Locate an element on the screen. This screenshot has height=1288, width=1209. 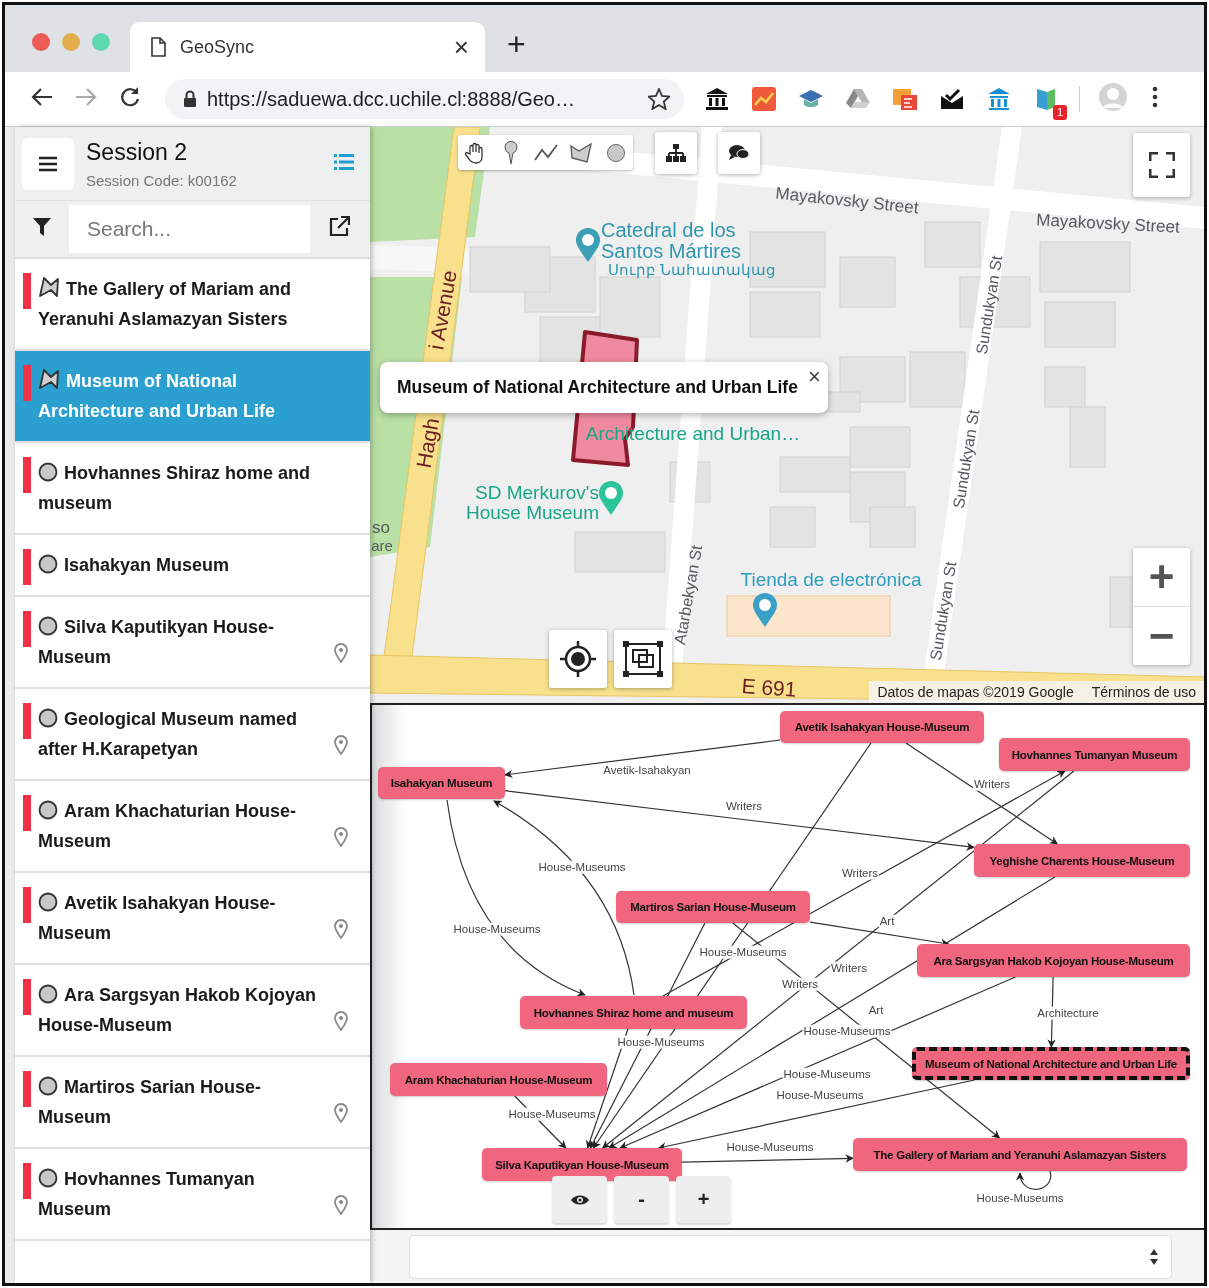
crosshair-icon is located at coordinates (578, 659).